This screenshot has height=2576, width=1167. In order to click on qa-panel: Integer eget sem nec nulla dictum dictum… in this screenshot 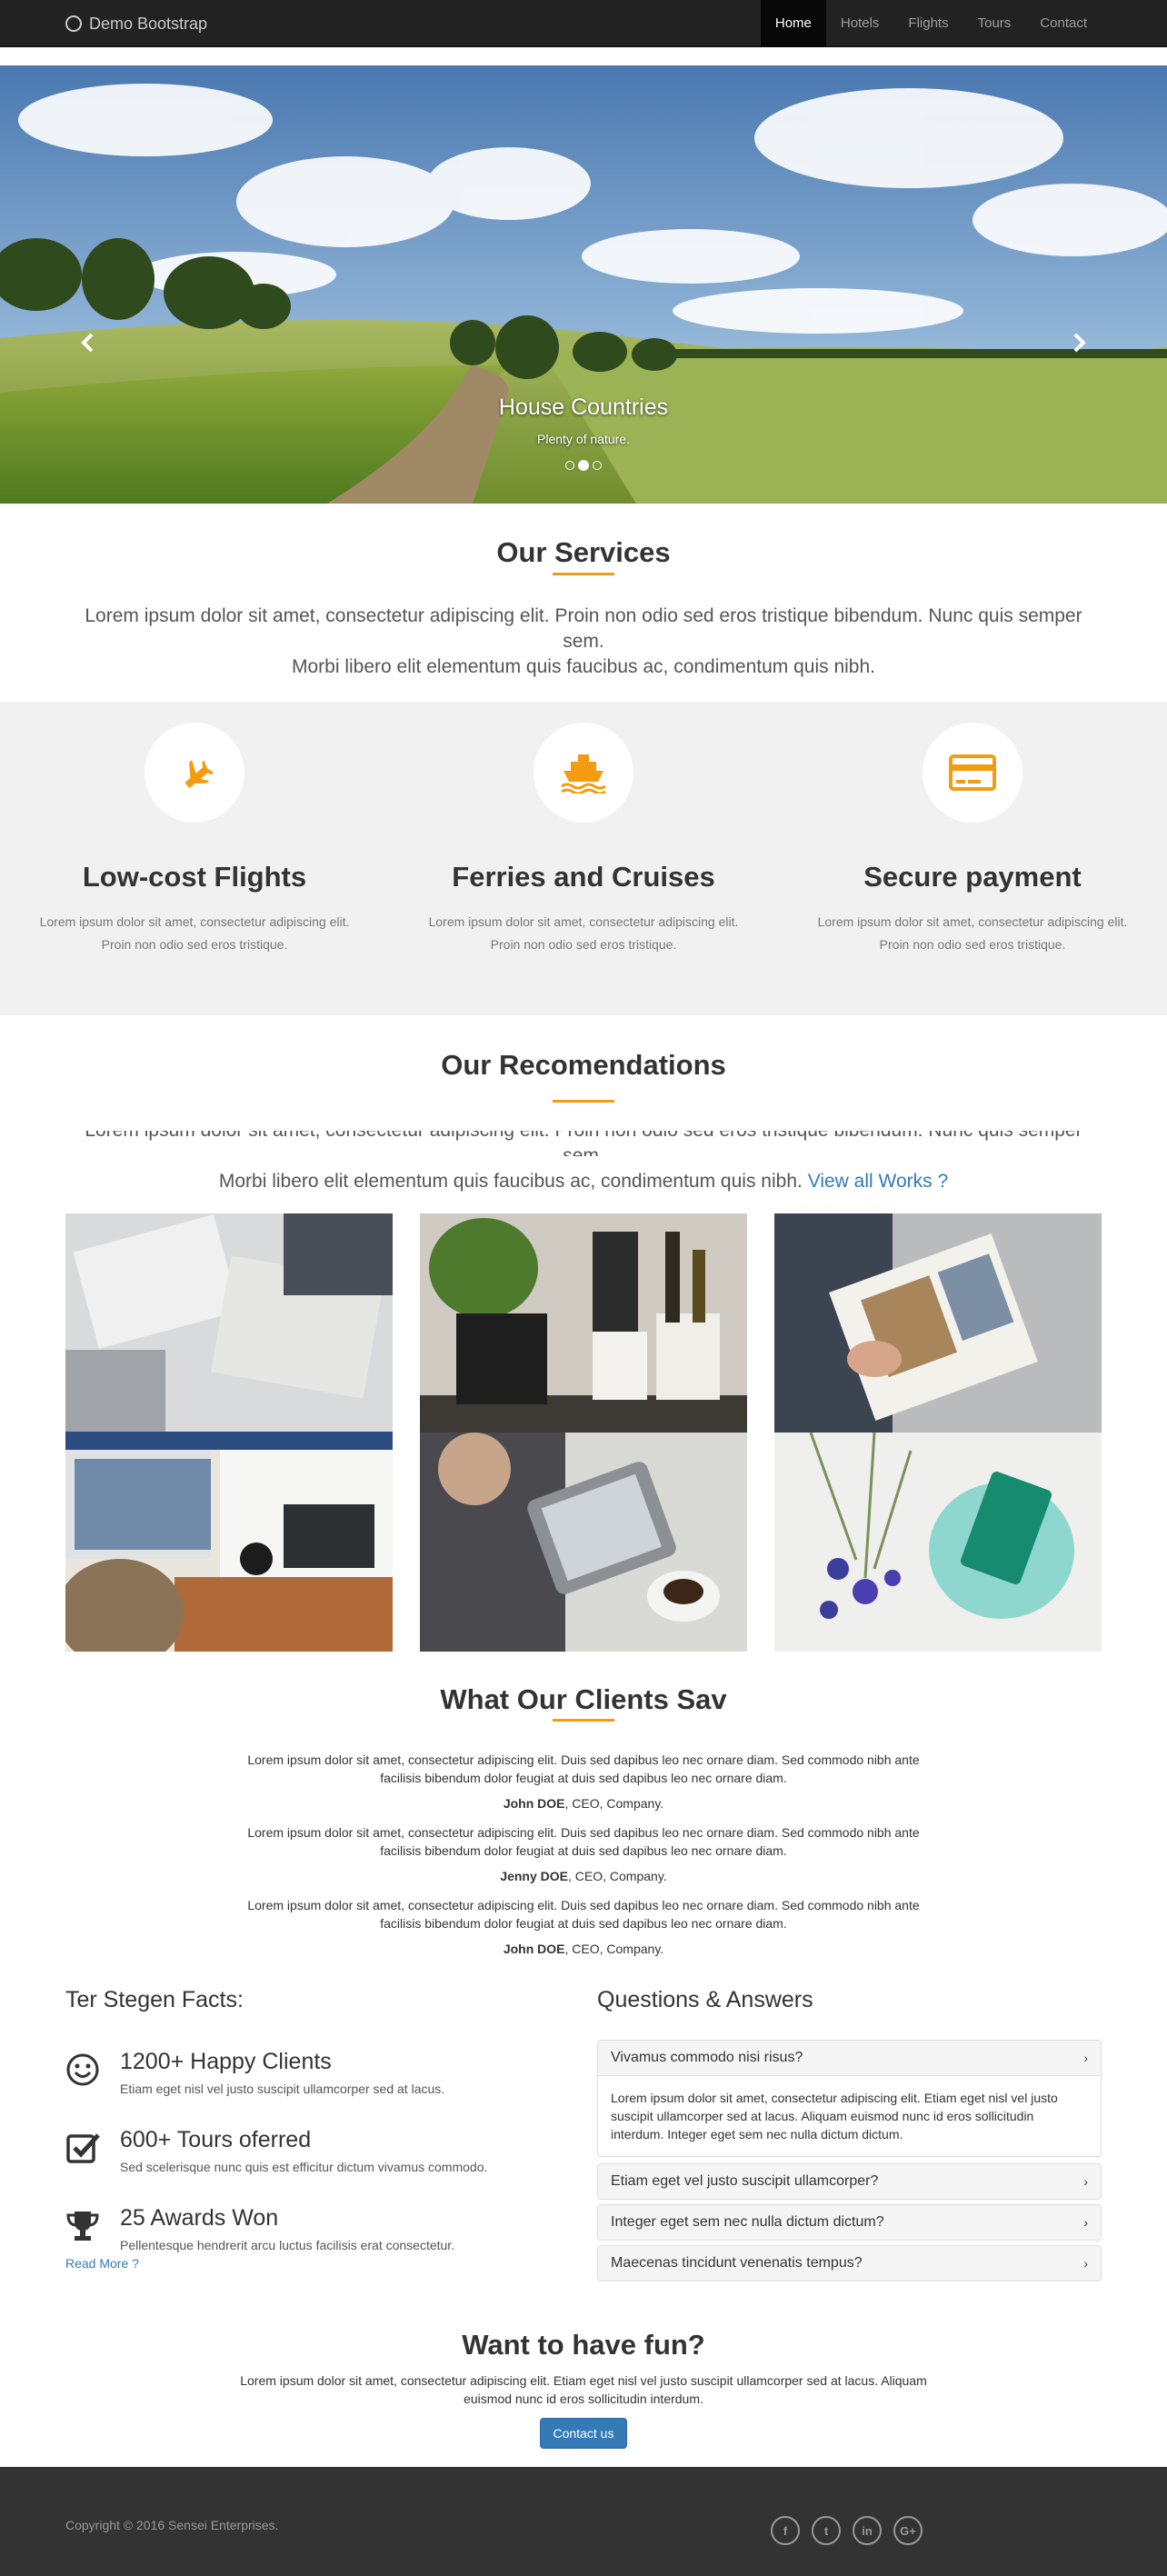, I will do `click(849, 2222)`.